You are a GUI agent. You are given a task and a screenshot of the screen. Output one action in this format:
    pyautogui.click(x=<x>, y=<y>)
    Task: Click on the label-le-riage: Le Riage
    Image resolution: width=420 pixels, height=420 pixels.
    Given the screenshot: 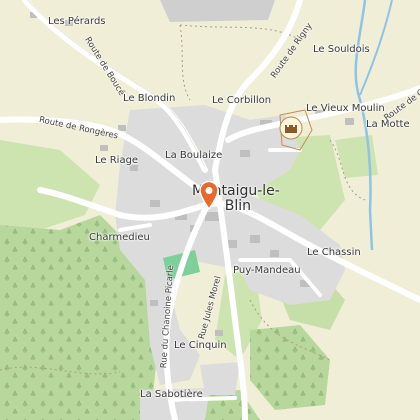 What is the action you would take?
    pyautogui.click(x=117, y=160)
    